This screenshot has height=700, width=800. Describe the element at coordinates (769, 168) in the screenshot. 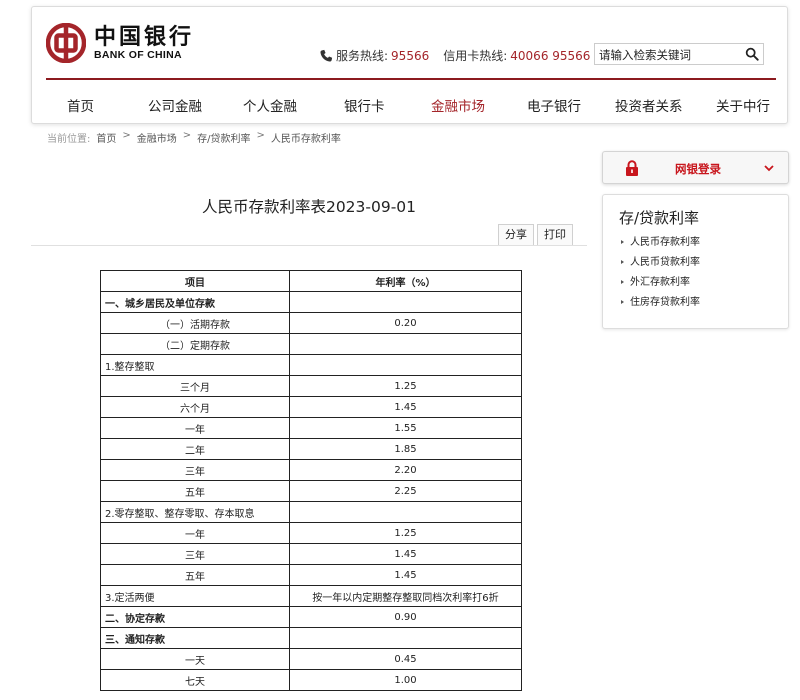

I see `chevron-down-icon` at that location.